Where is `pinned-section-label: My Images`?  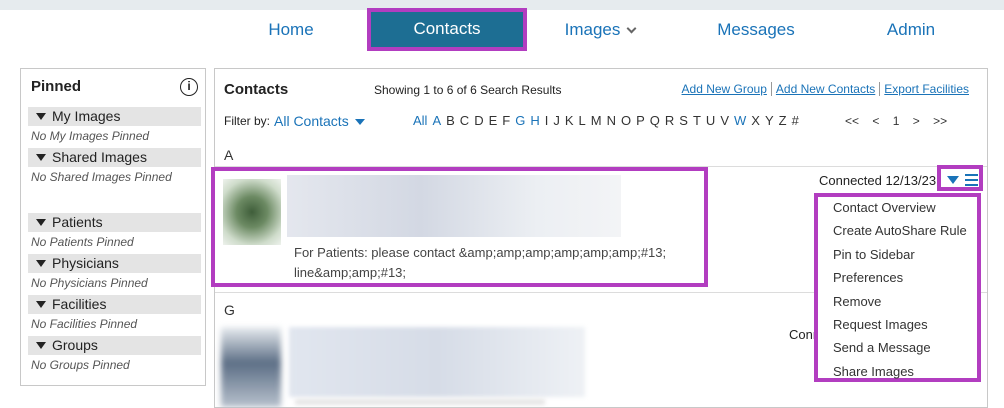
pinned-section-label: My Images is located at coordinates (86, 116).